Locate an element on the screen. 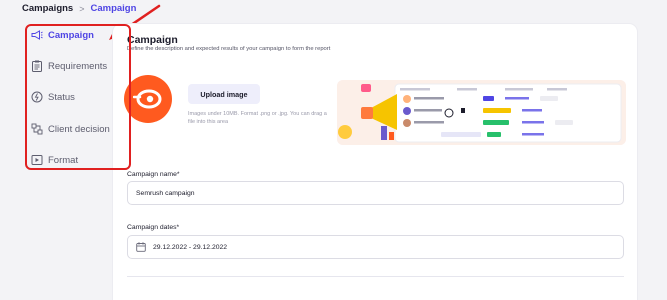 The width and height of the screenshot is (667, 300). campaign-name-input: Semrush campaign is located at coordinates (375, 193).